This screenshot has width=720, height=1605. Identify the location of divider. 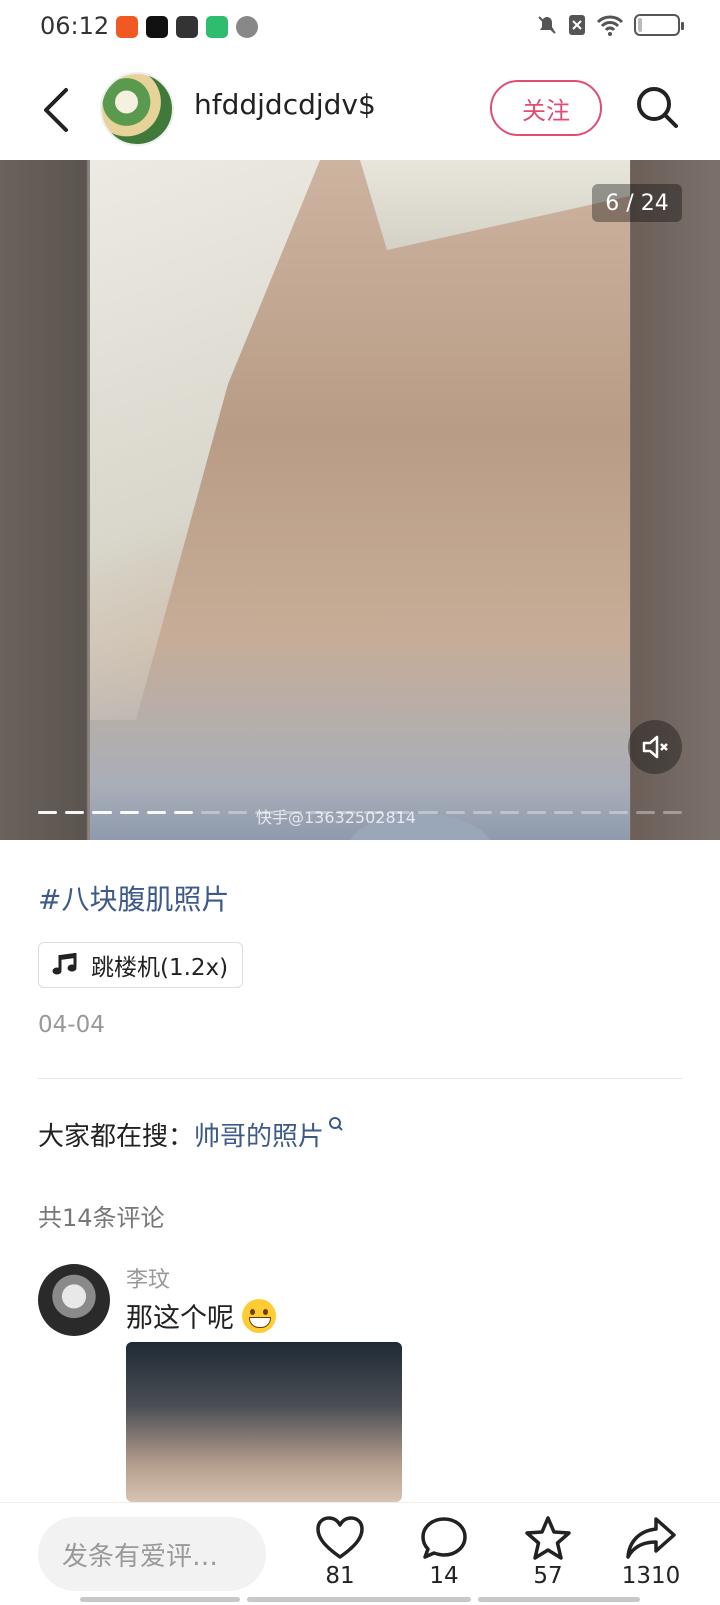
(360, 1078).